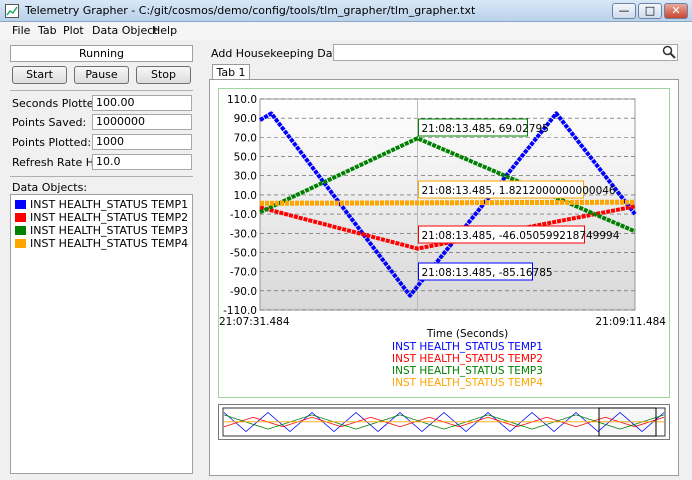  Describe the element at coordinates (243, 215) in the screenshot. I see `y-tick-label: -10.0` at that location.